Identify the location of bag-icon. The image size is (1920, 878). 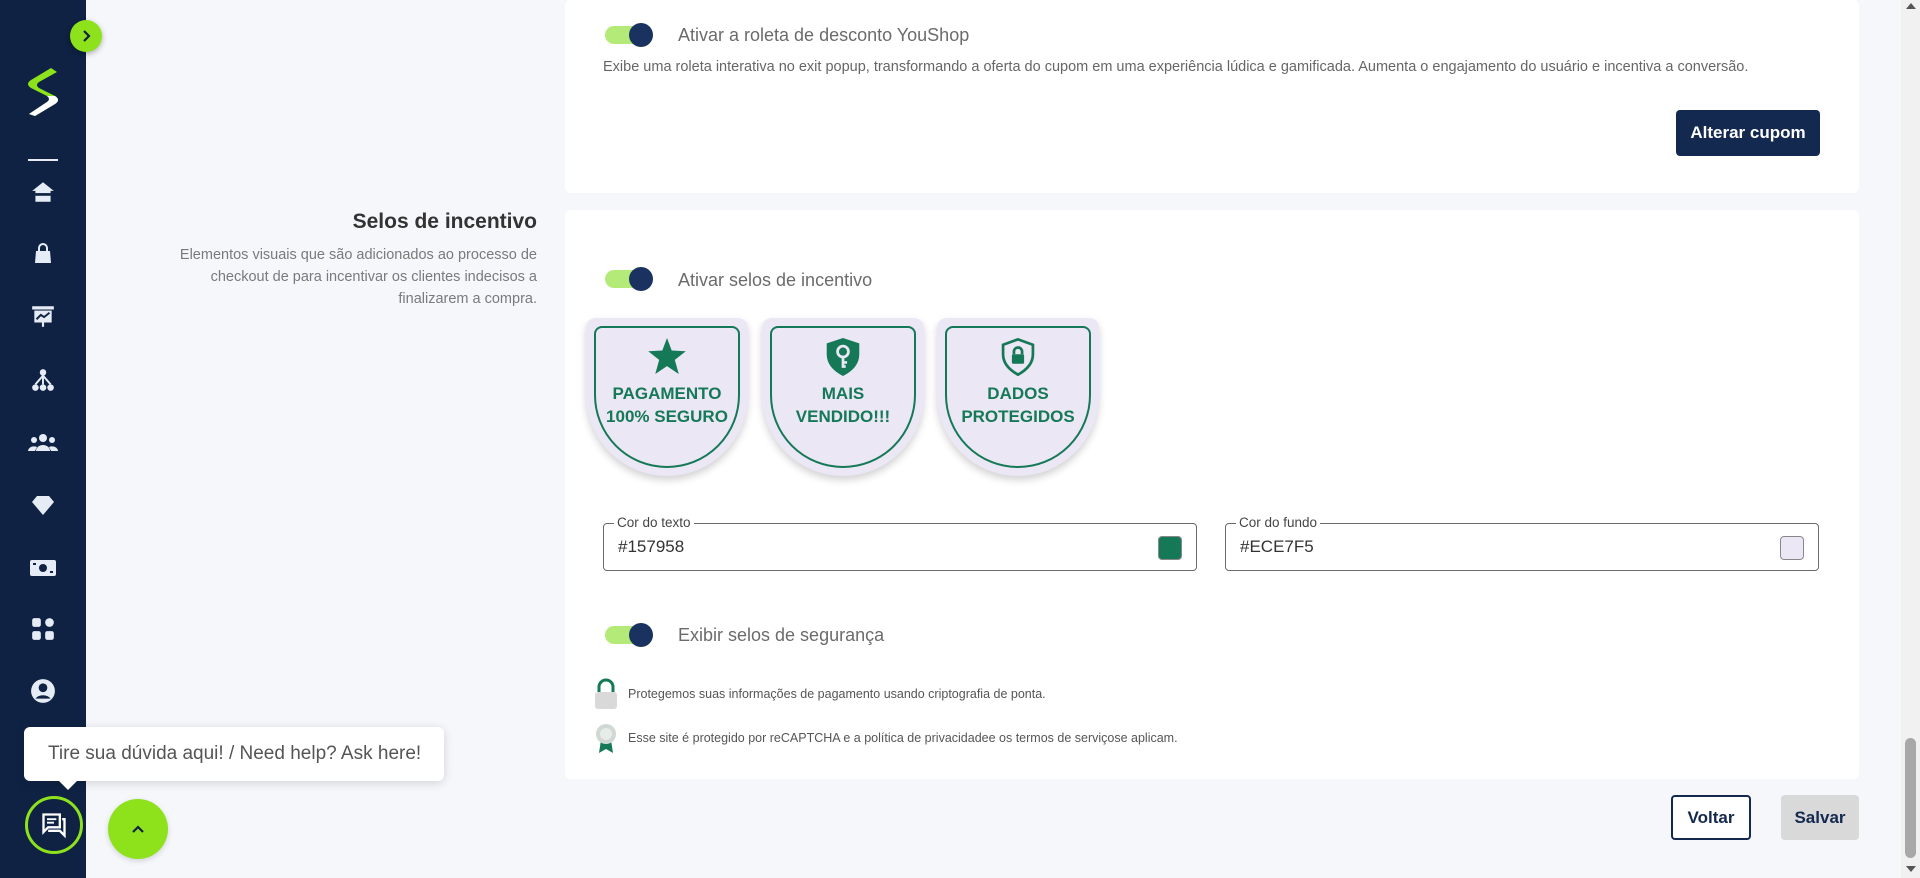
(43, 254).